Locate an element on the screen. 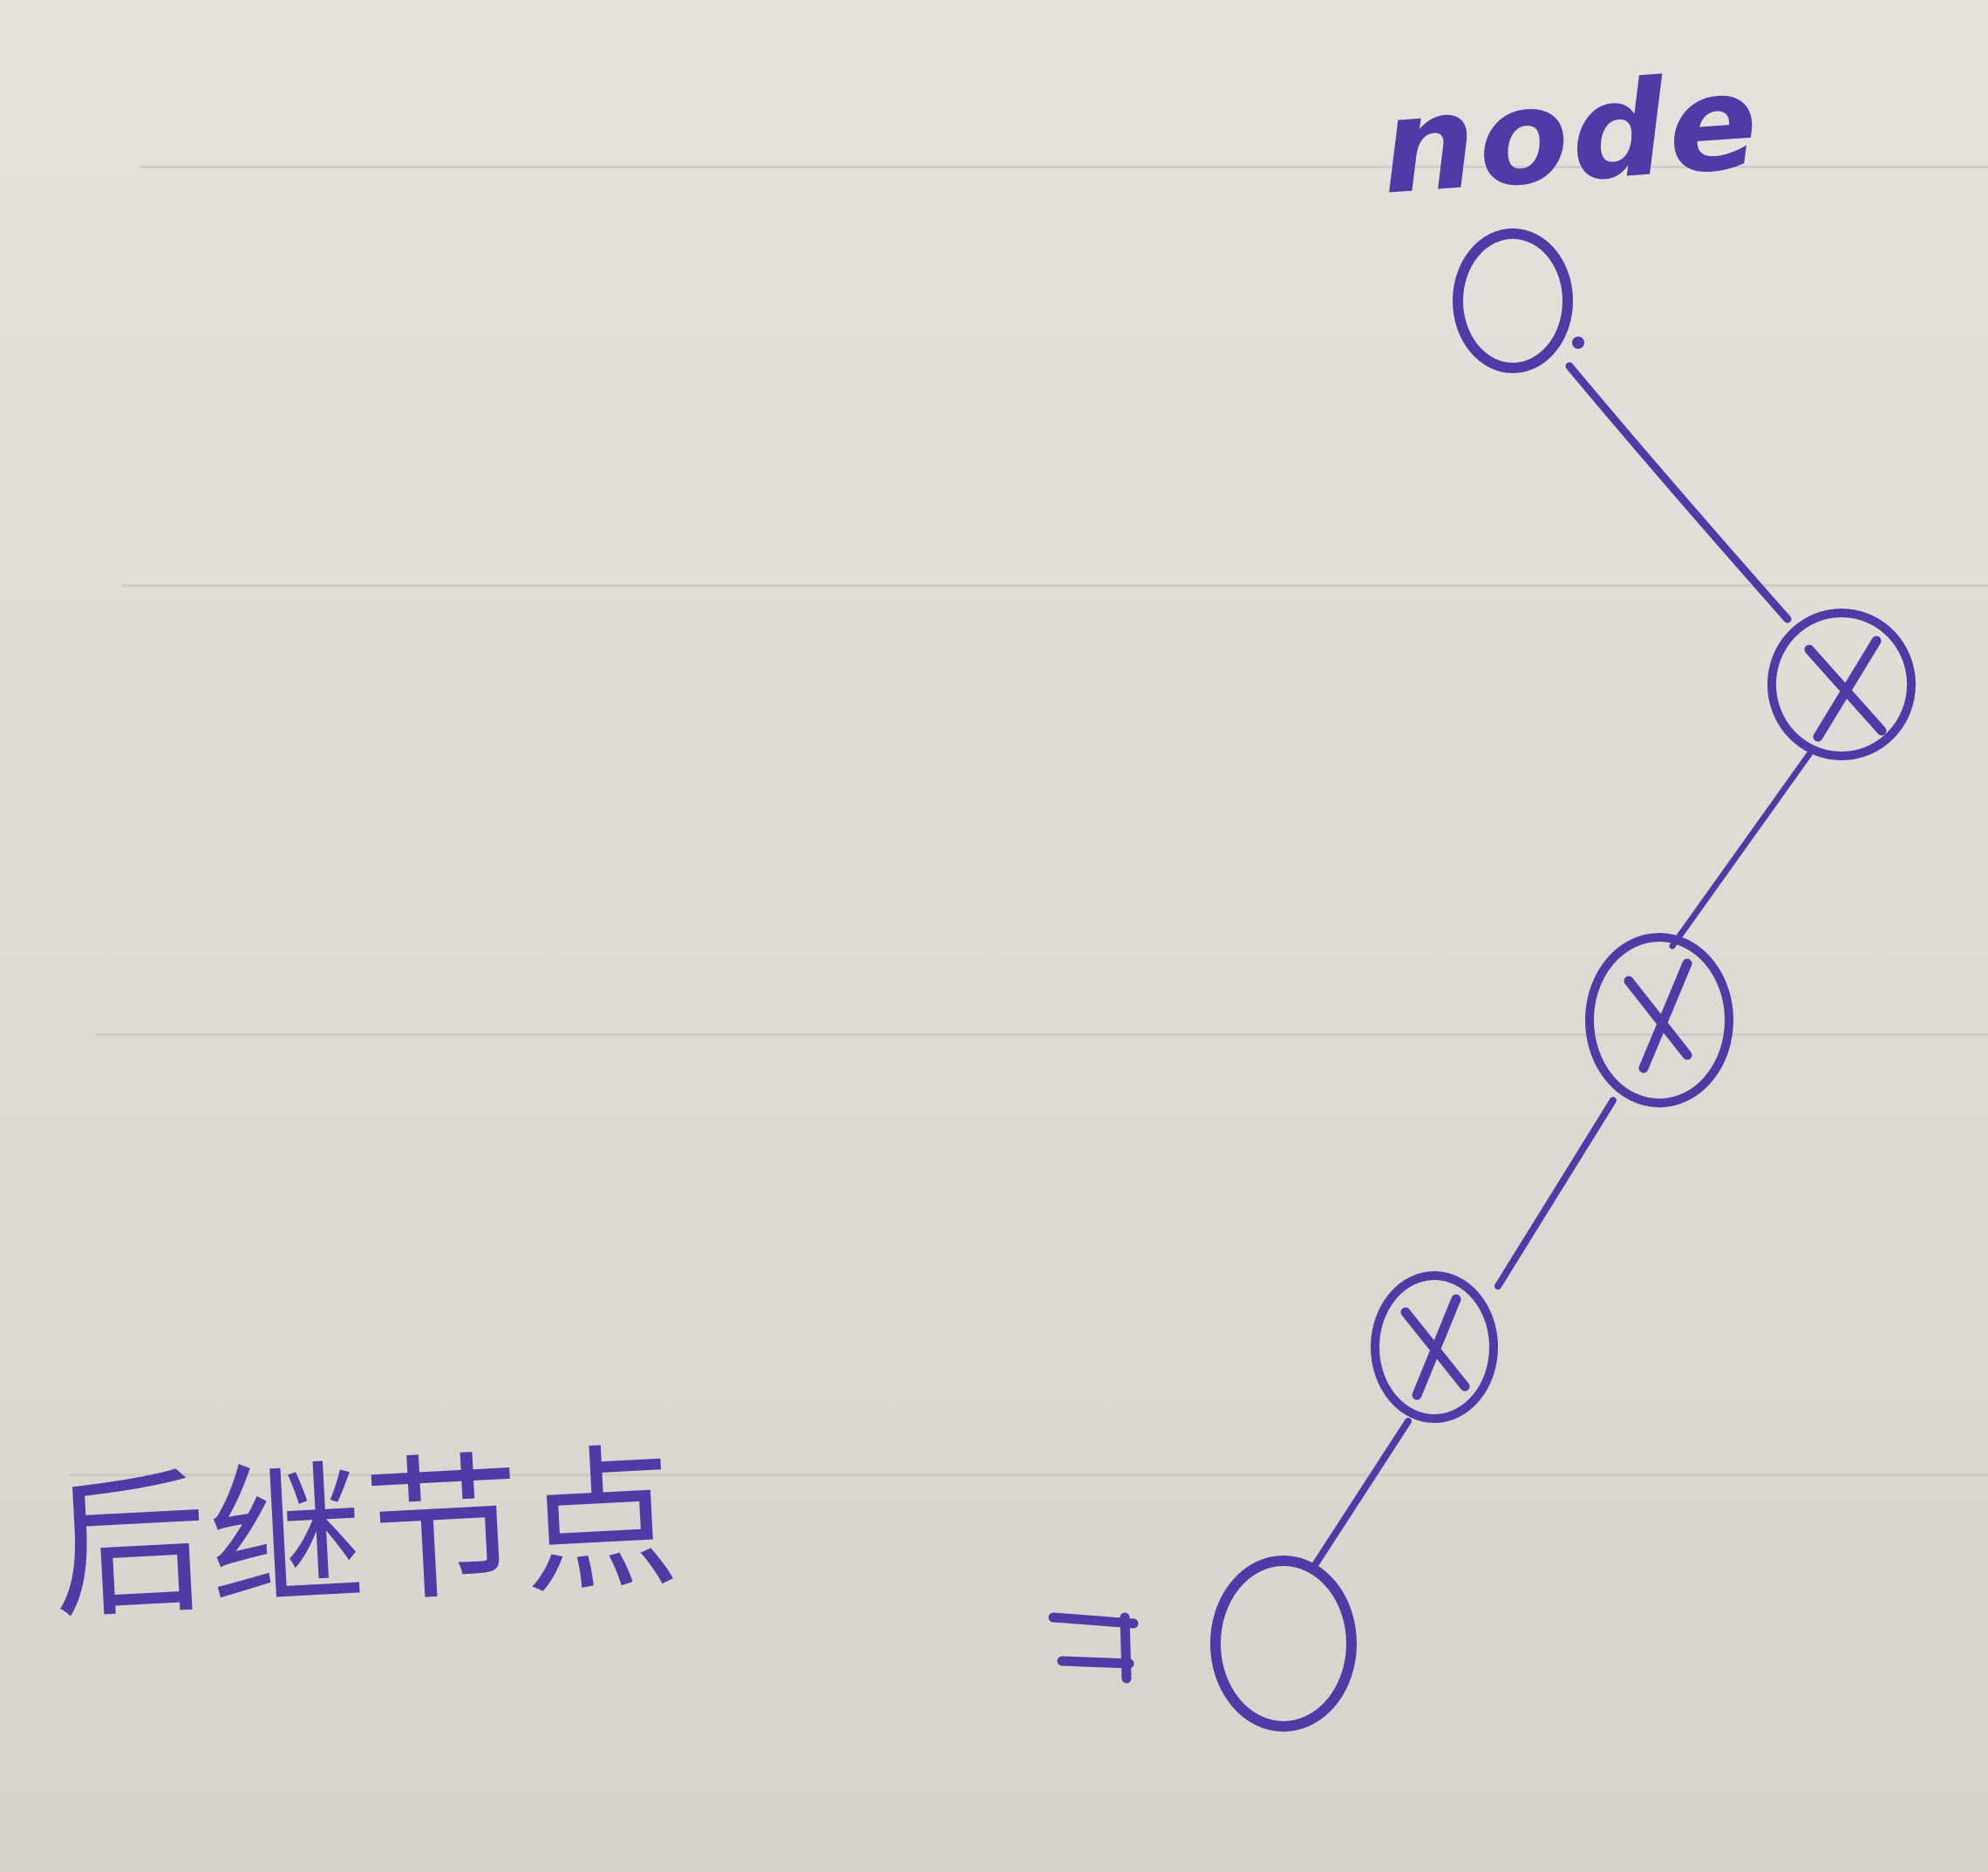 The image size is (1988, 1872). marked-node-x3 is located at coordinates (1434, 1347).